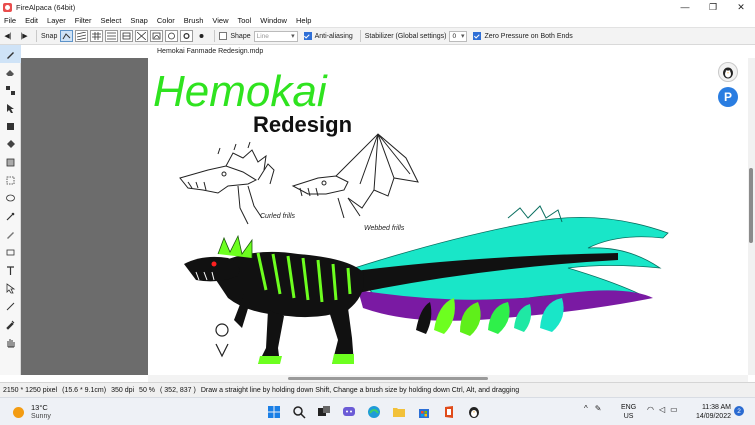 This screenshot has width=755, height=425. I want to click on tool-select-eraser, so click(10, 252).